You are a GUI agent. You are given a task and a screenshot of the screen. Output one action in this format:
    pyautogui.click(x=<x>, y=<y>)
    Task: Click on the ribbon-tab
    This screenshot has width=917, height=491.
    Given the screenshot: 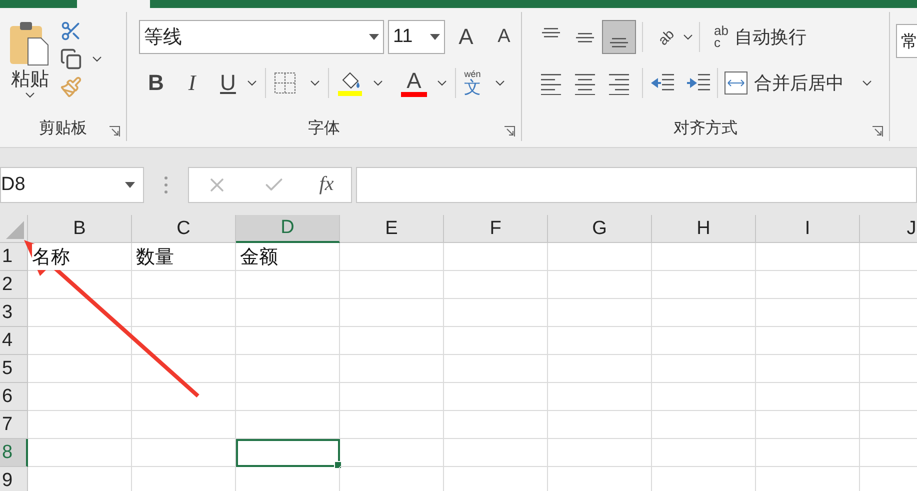 What is the action you would take?
    pyautogui.click(x=113, y=4)
    